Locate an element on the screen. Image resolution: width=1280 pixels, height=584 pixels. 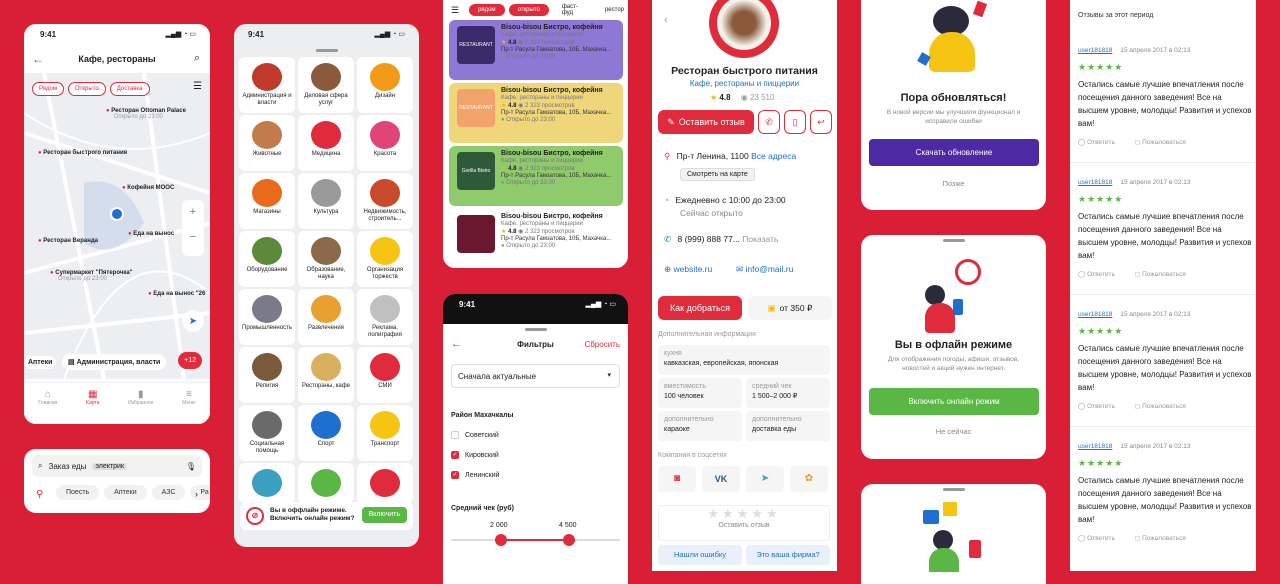
quick-chip: Аптеки is located at coordinates (125, 492).